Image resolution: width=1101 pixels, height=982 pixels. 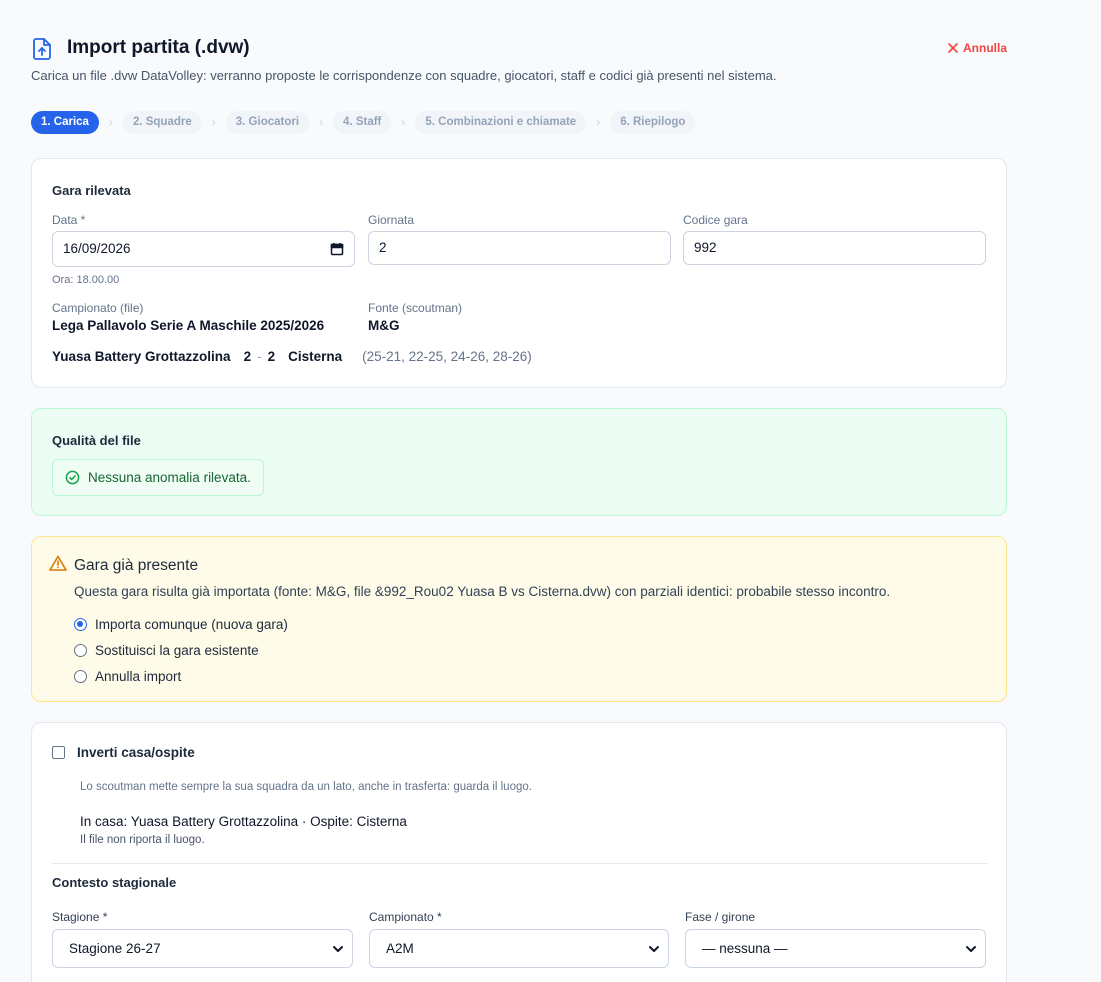 I want to click on set-partials: (25-21, 22-25, 24-26, 28-26), so click(x=447, y=356).